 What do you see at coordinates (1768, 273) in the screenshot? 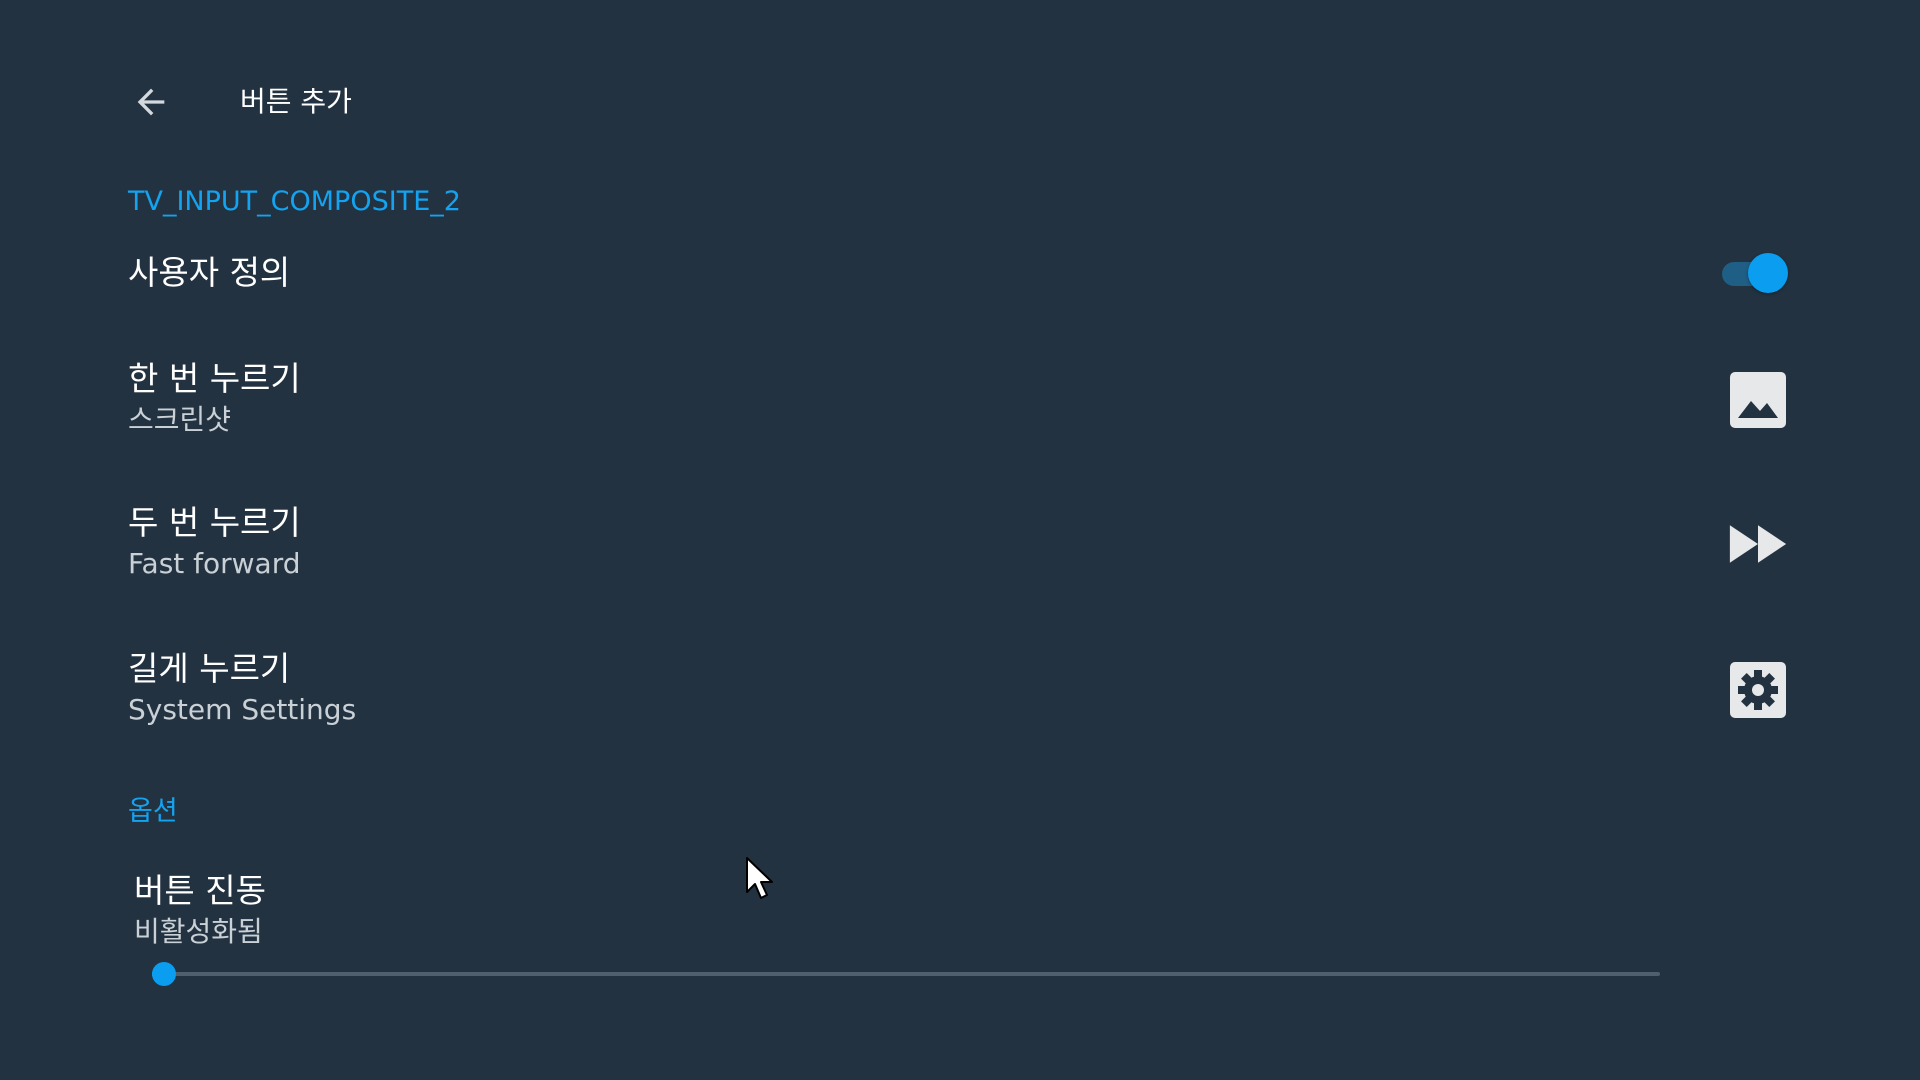
I see `toggle-thumb` at bounding box center [1768, 273].